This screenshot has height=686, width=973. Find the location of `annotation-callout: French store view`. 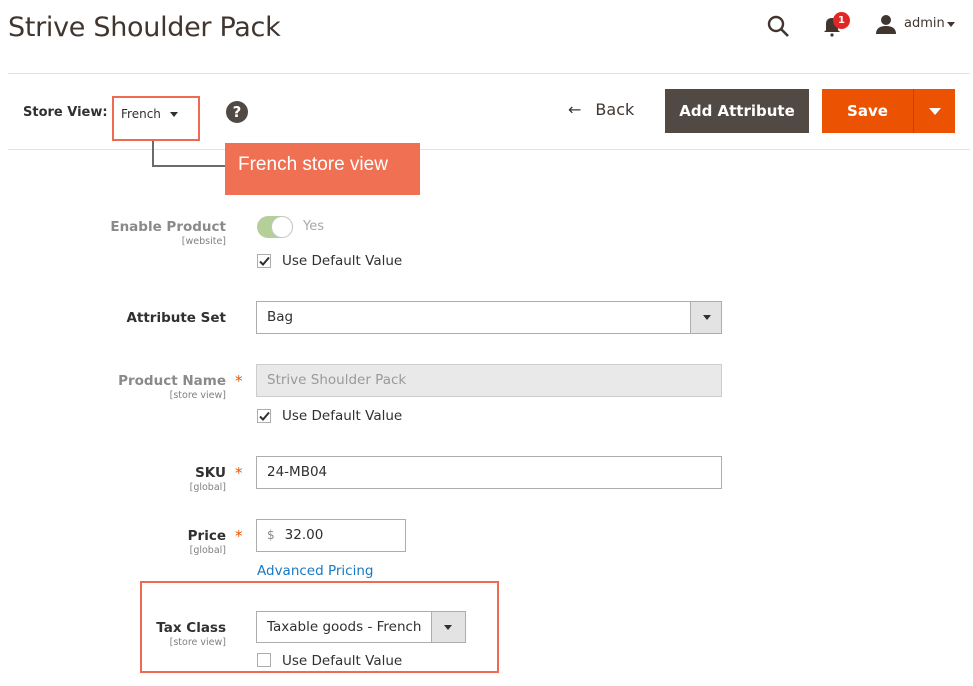

annotation-callout: French store view is located at coordinates (322, 169).